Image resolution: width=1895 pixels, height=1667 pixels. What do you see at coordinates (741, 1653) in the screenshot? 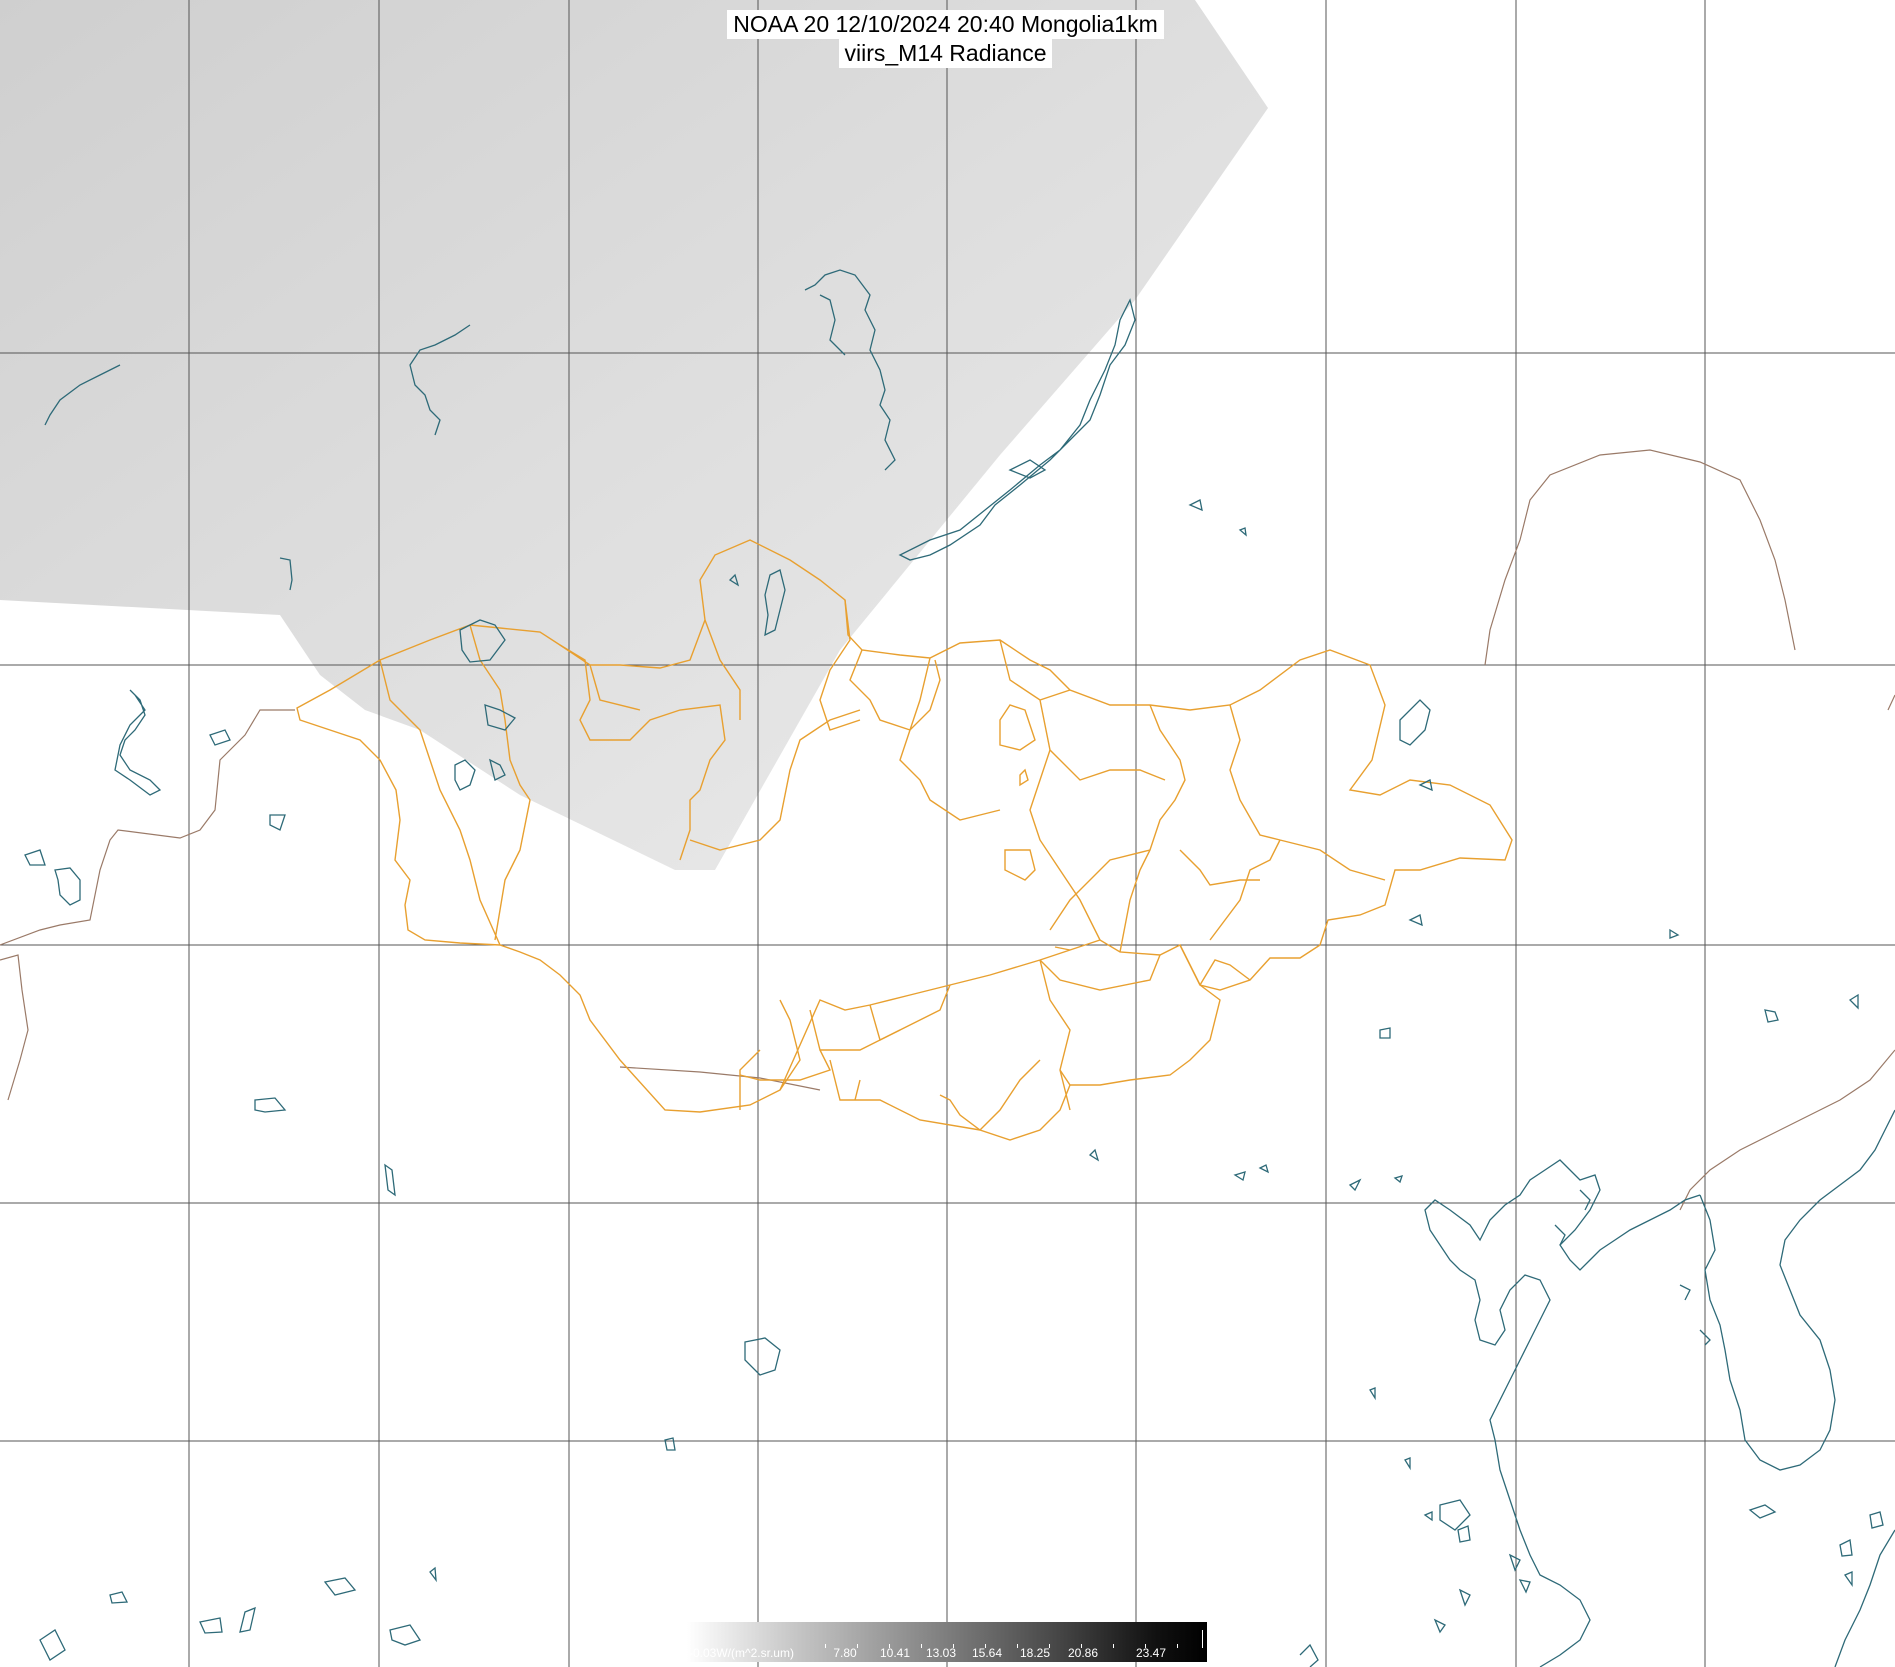
I see `colorbar-label: -0.03W/(m^2.sr.um)` at bounding box center [741, 1653].